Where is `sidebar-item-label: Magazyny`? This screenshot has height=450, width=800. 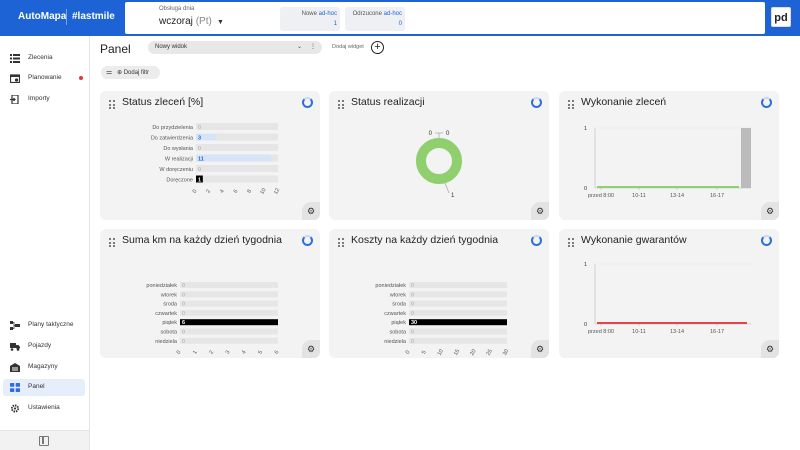 sidebar-item-label: Magazyny is located at coordinates (43, 366).